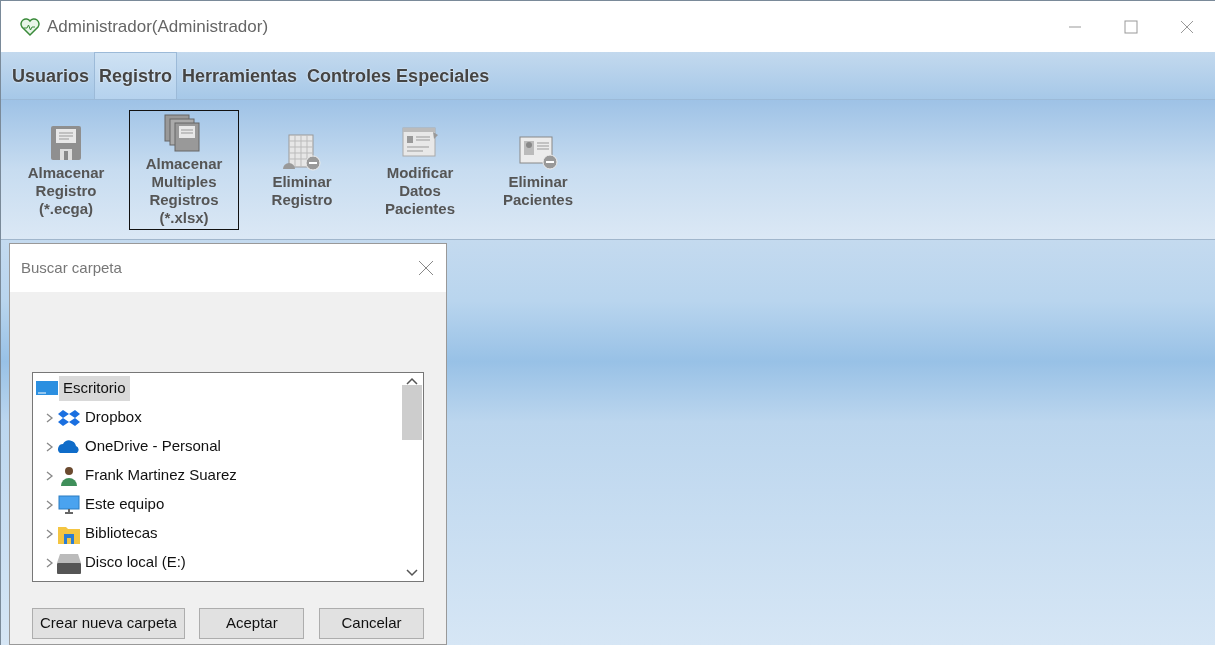 The image size is (1215, 645). Describe the element at coordinates (30, 26) in the screenshot. I see `heart-icon` at that location.